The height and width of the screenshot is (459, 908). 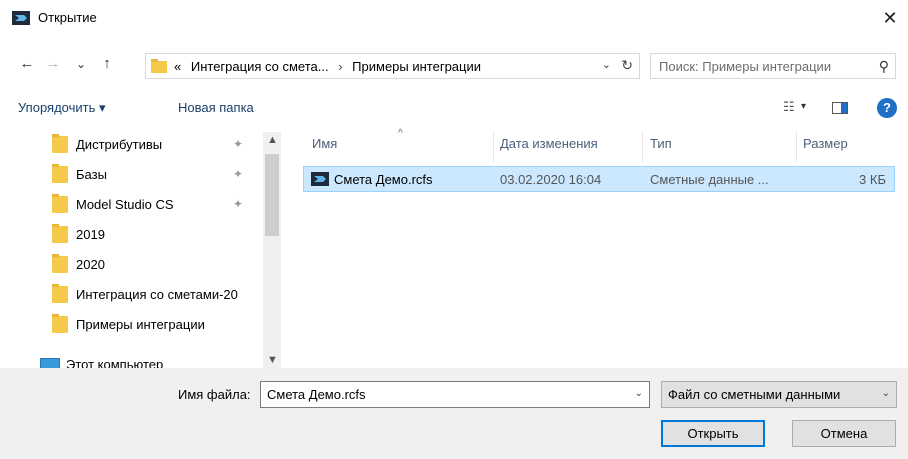 I want to click on scroll-thumb, so click(x=272, y=195).